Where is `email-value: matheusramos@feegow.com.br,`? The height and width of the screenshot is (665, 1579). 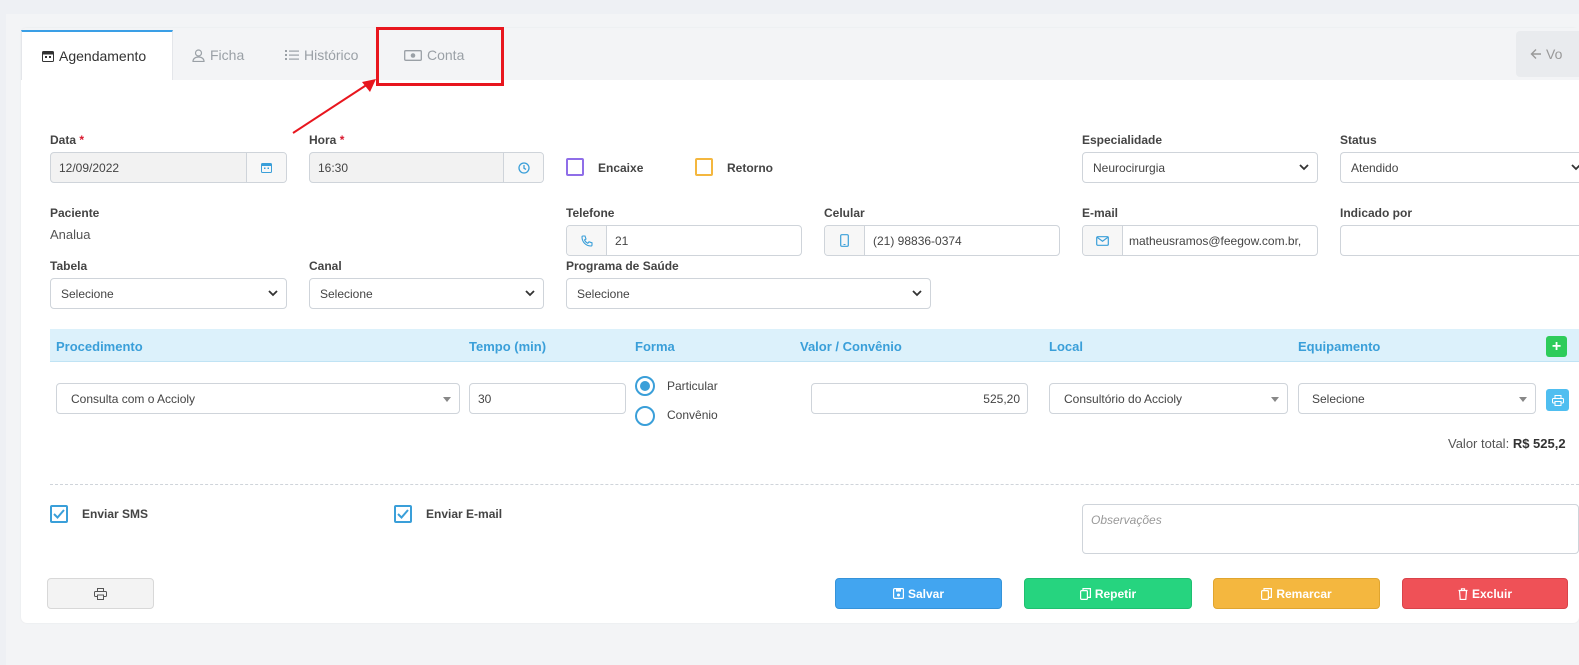 email-value: matheusramos@feegow.com.br, is located at coordinates (1215, 240).